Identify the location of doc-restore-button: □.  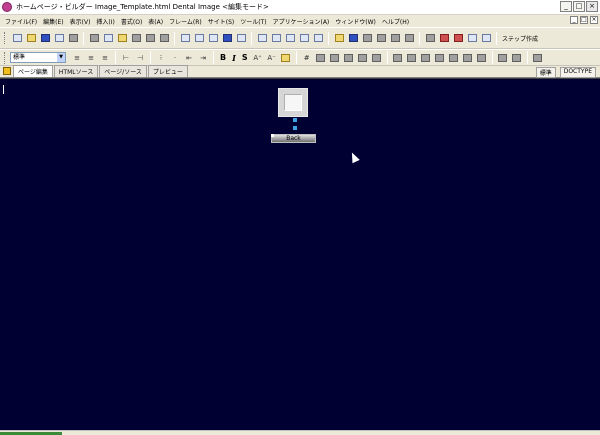
(584, 20).